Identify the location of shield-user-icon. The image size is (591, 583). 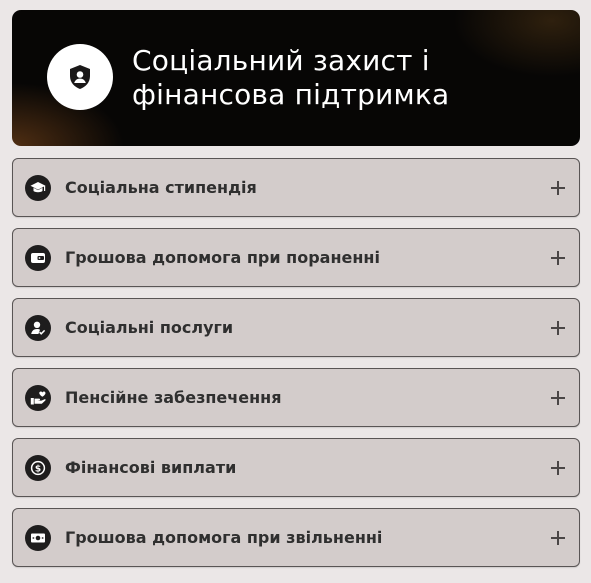
(80, 77).